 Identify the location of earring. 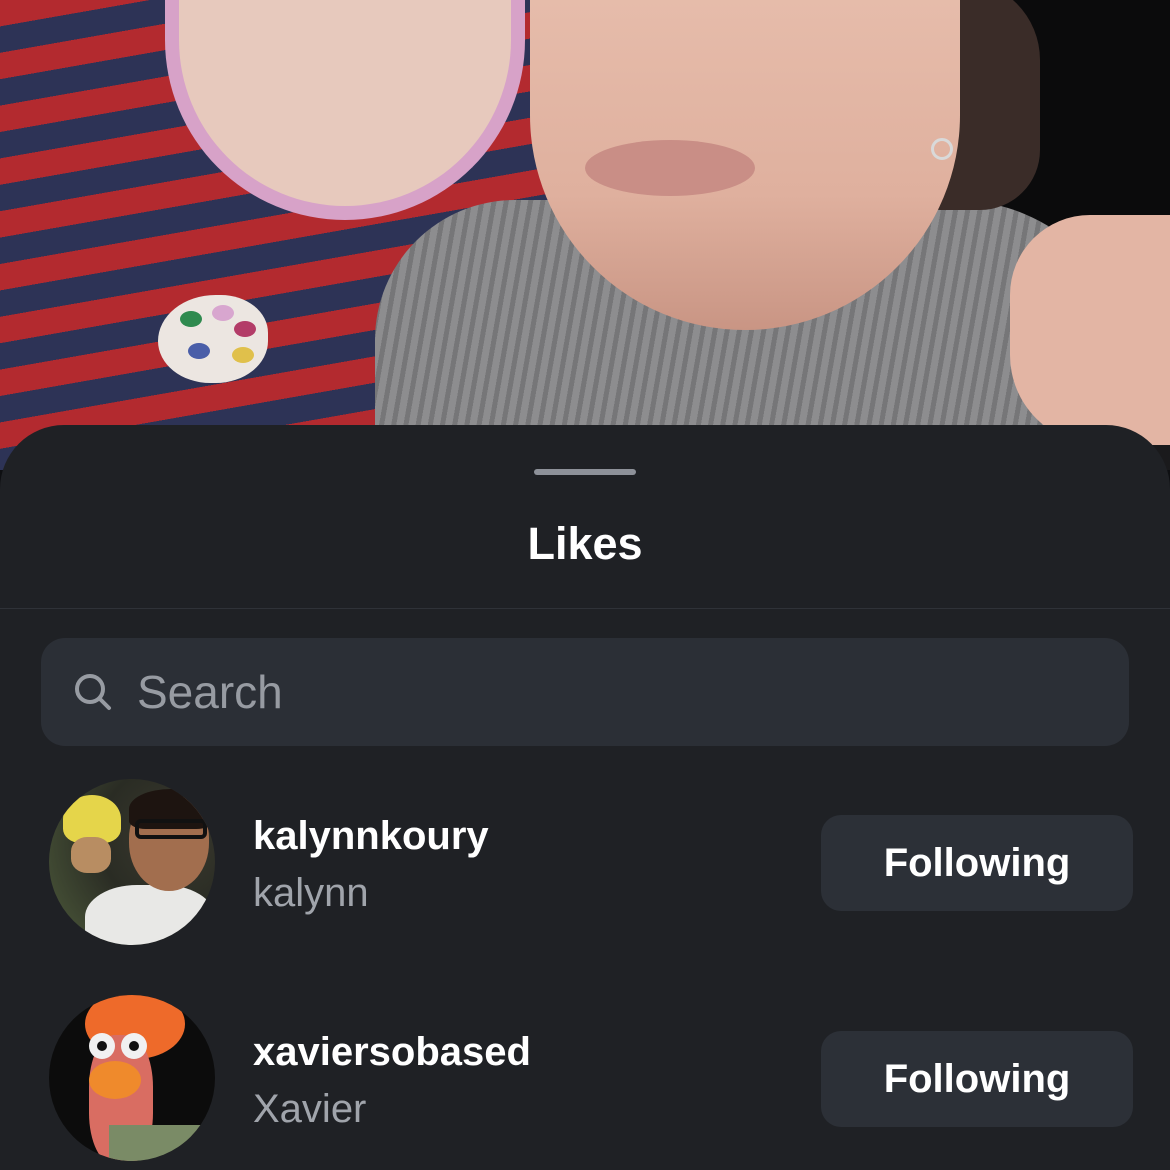
(942, 149).